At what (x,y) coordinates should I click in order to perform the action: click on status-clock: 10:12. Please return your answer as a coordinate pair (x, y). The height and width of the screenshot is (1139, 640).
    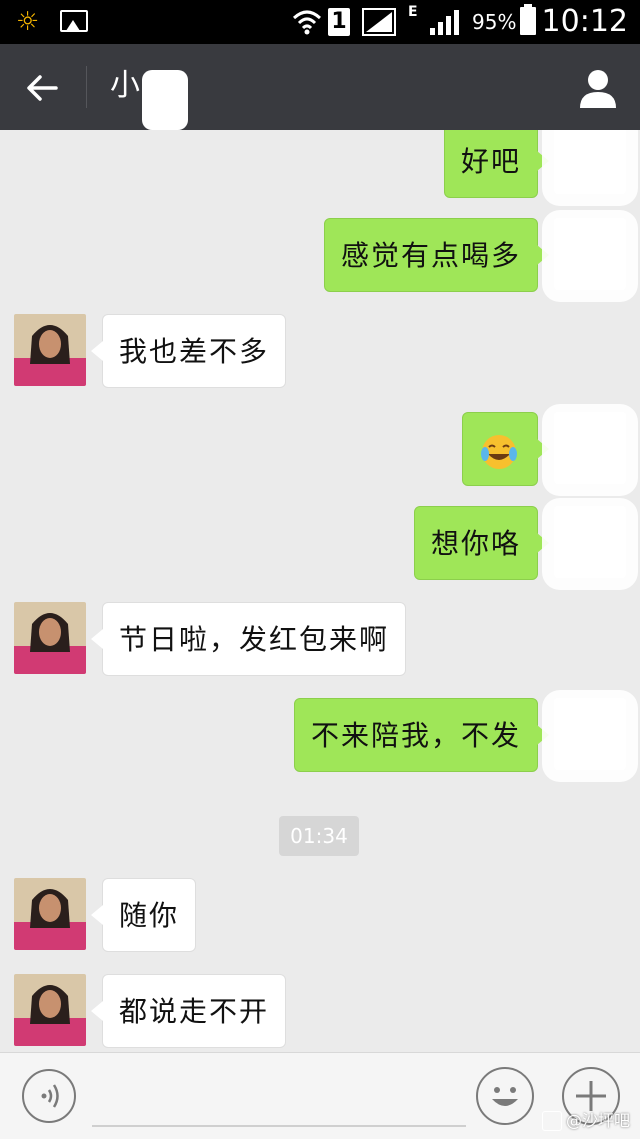
    Looking at the image, I should click on (584, 21).